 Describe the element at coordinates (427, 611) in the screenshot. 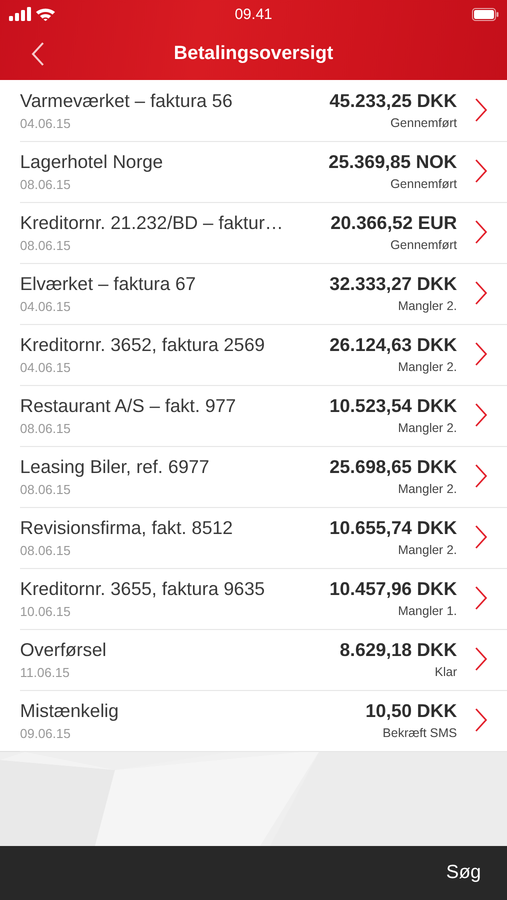

I see `payment-status: Mangler 1.` at that location.